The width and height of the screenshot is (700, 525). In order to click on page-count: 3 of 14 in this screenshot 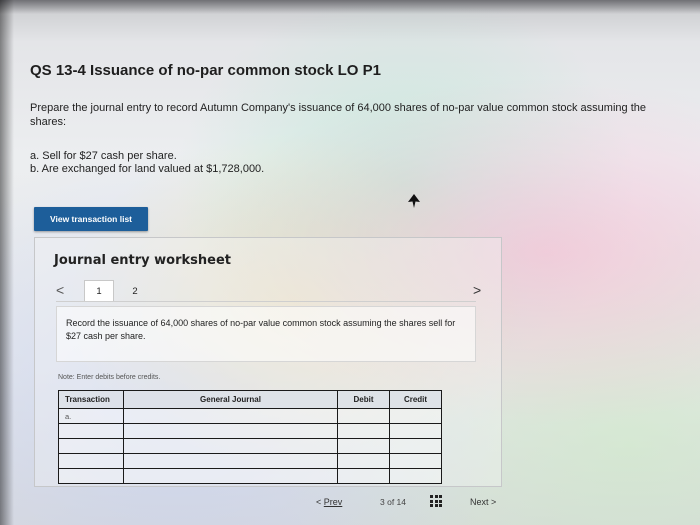, I will do `click(393, 502)`.